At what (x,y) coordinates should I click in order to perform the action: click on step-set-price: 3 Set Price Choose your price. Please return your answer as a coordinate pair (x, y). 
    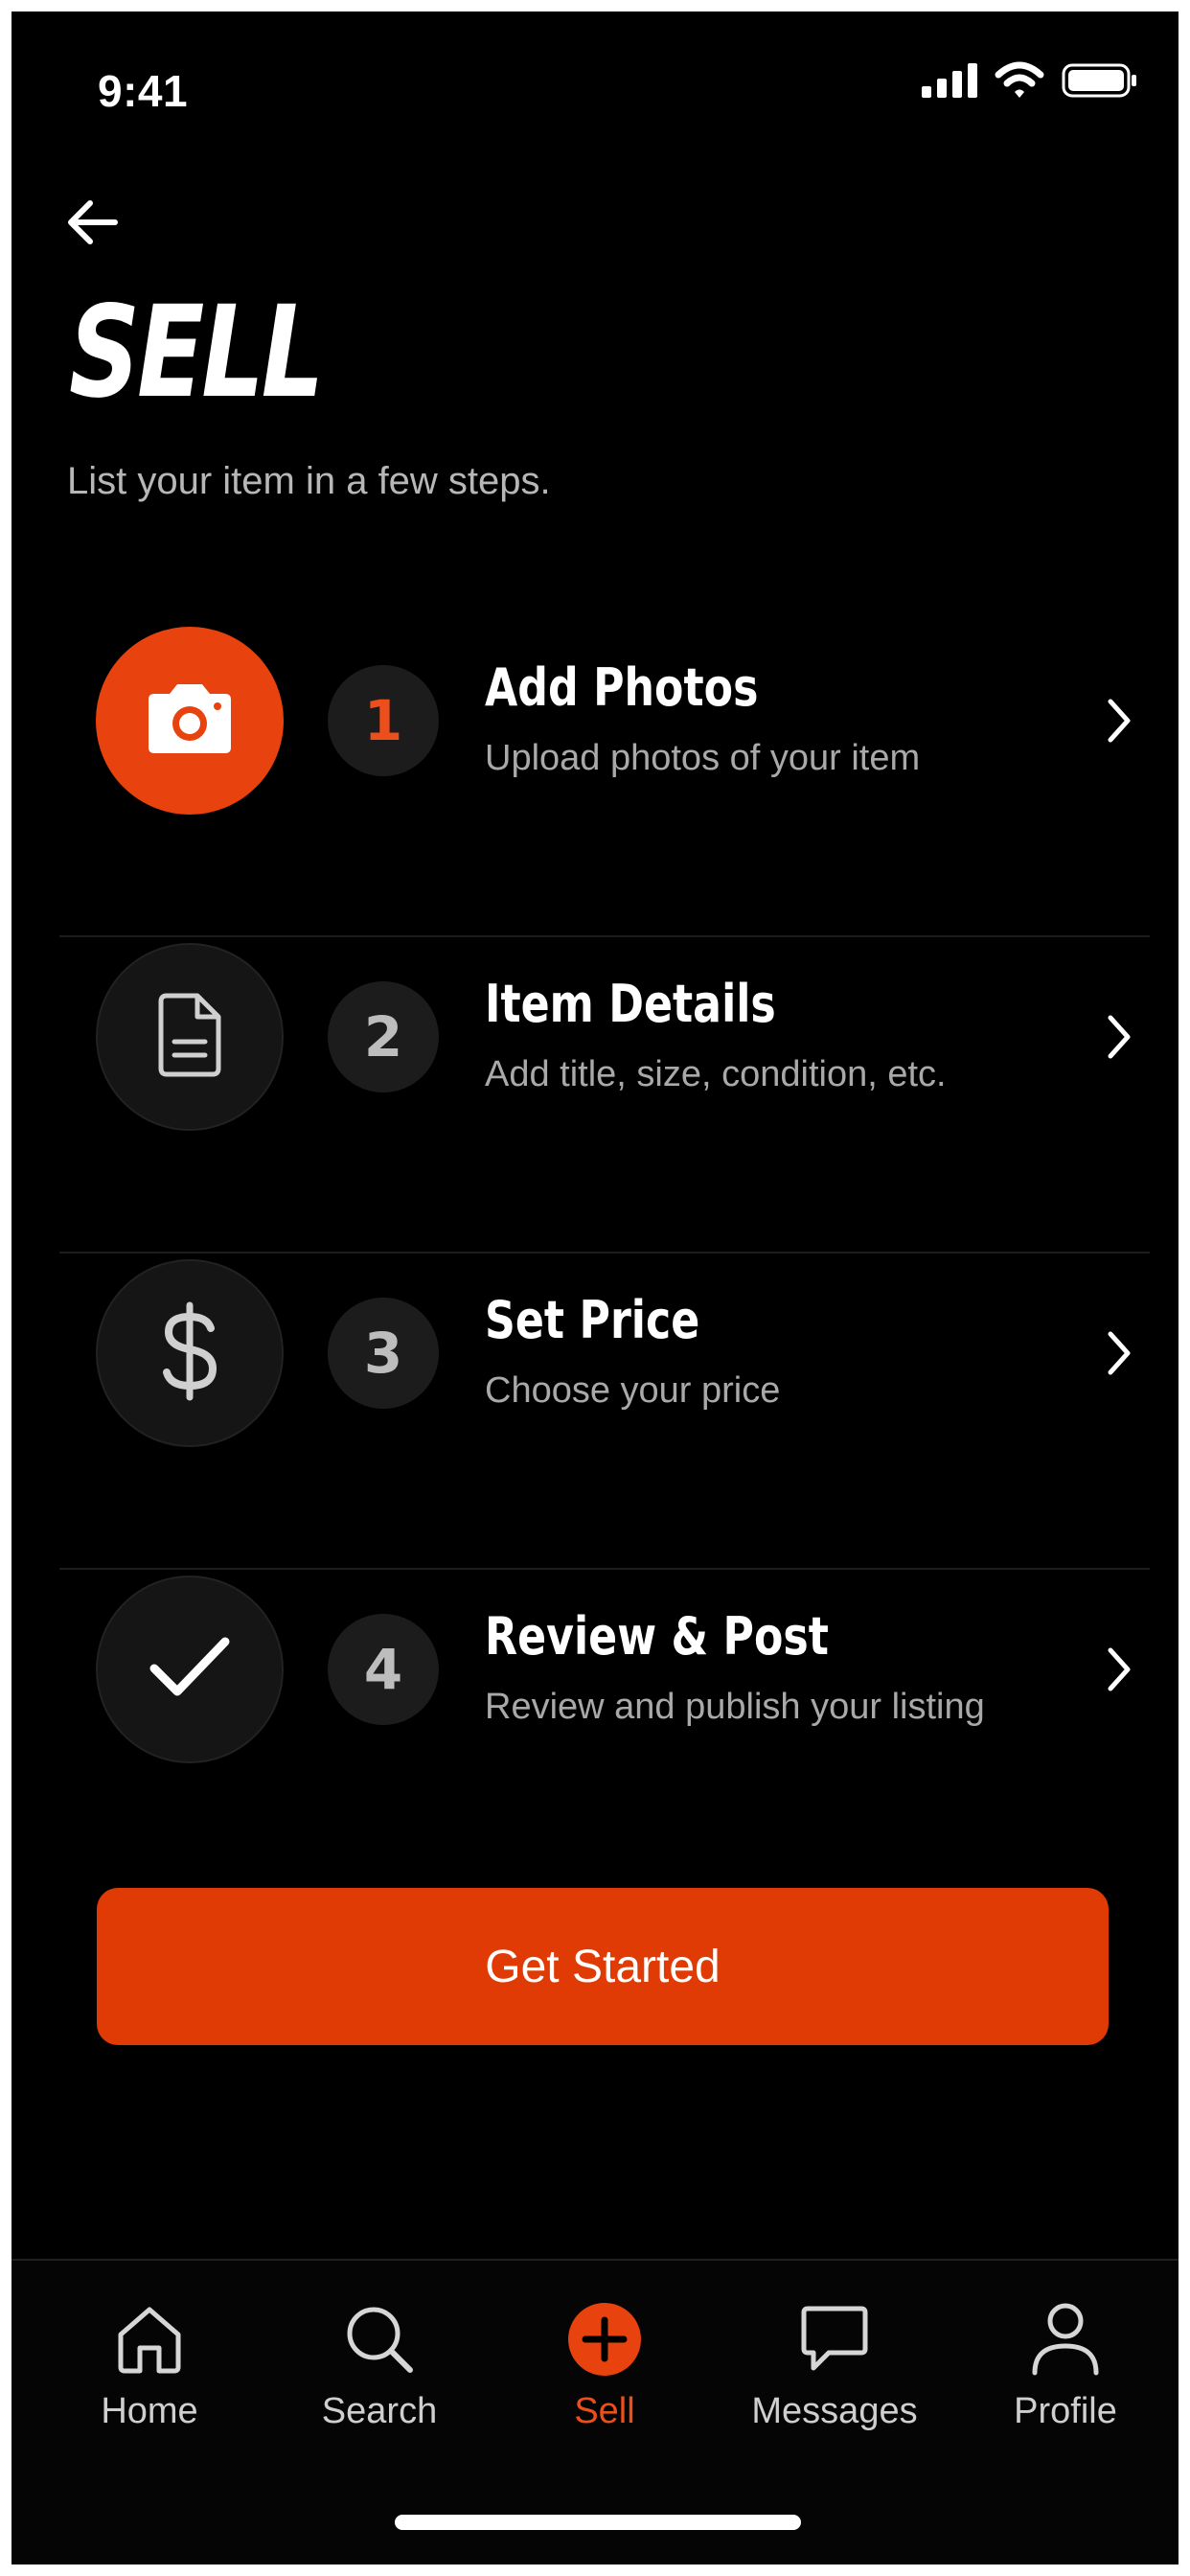
    Looking at the image, I should click on (605, 1412).